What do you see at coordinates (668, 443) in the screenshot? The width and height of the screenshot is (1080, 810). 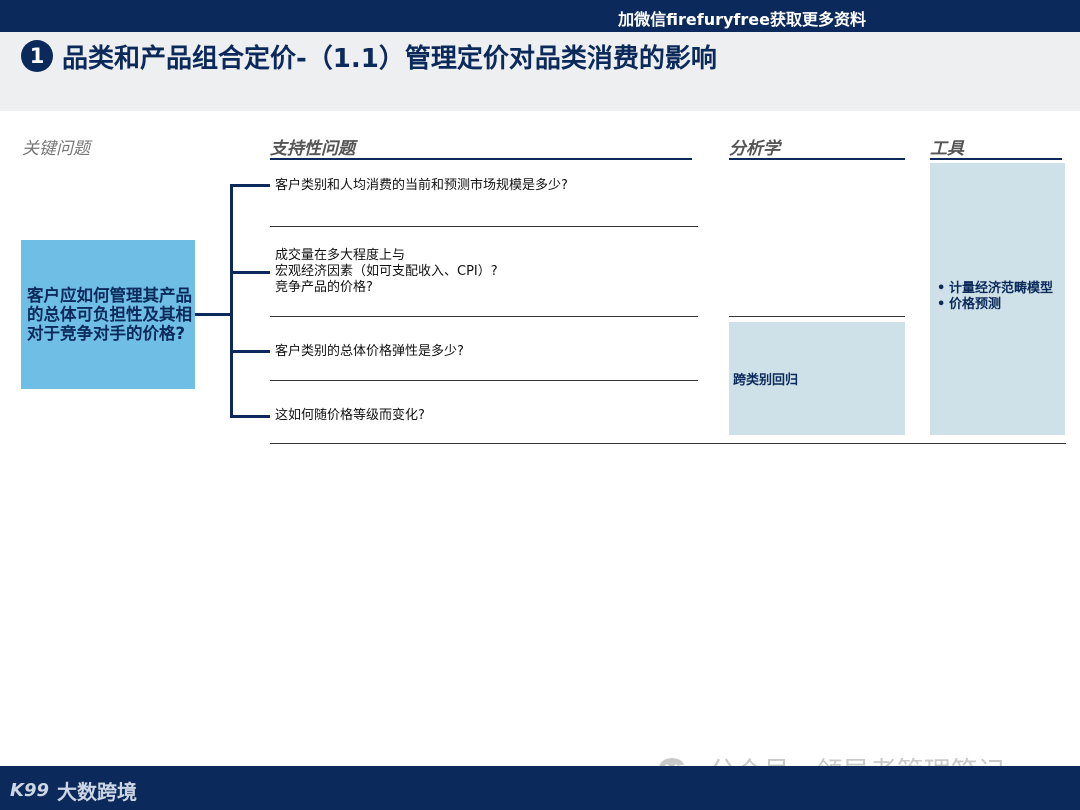 I see `table-bottom-line` at bounding box center [668, 443].